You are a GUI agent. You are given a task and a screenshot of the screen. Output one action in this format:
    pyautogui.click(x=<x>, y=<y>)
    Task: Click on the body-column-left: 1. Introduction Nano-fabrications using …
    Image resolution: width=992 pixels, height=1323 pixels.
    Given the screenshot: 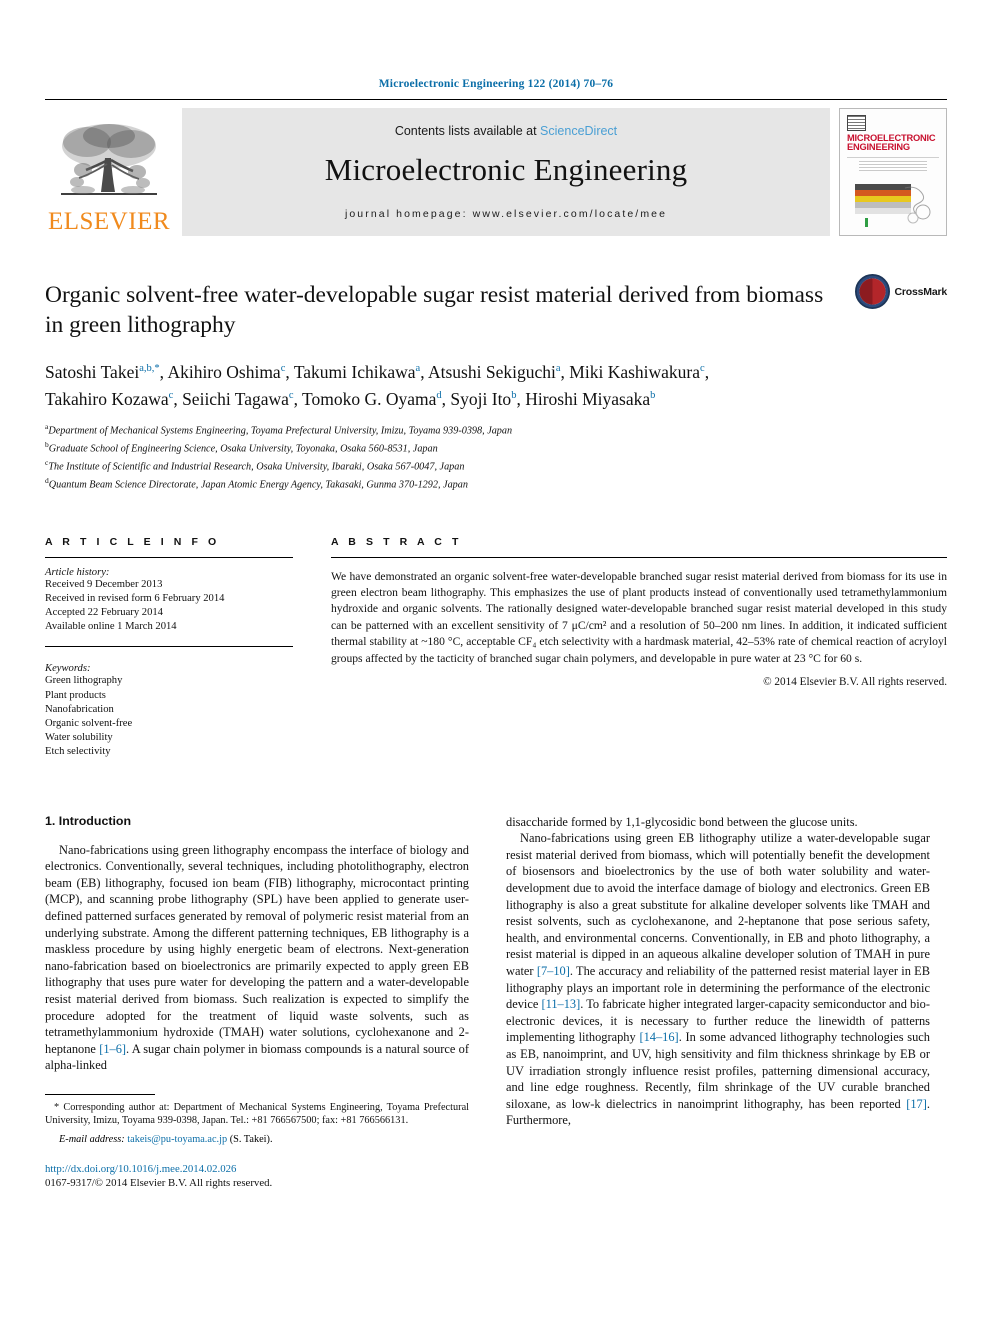 What is the action you would take?
    pyautogui.click(x=257, y=1002)
    